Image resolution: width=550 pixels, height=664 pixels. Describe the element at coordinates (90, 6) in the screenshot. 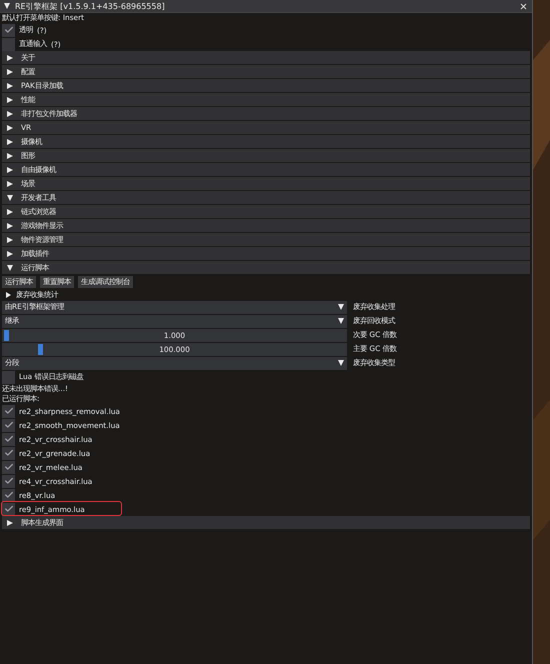

I see `window-title: RE引擎框架 [v1.5.9.1+435-68965558]` at that location.